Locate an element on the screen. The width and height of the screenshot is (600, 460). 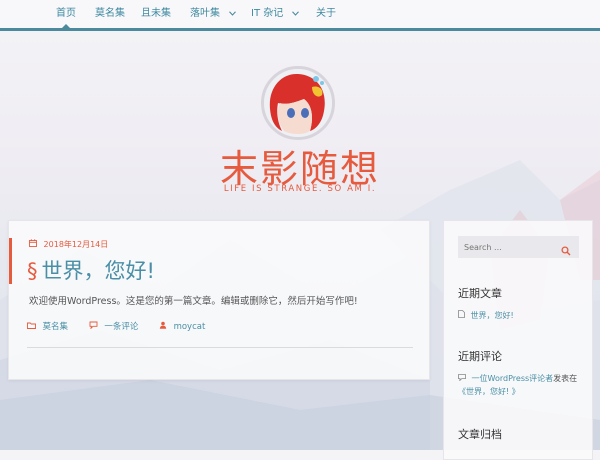
post-category-link: 莫名集 is located at coordinates (49, 327).